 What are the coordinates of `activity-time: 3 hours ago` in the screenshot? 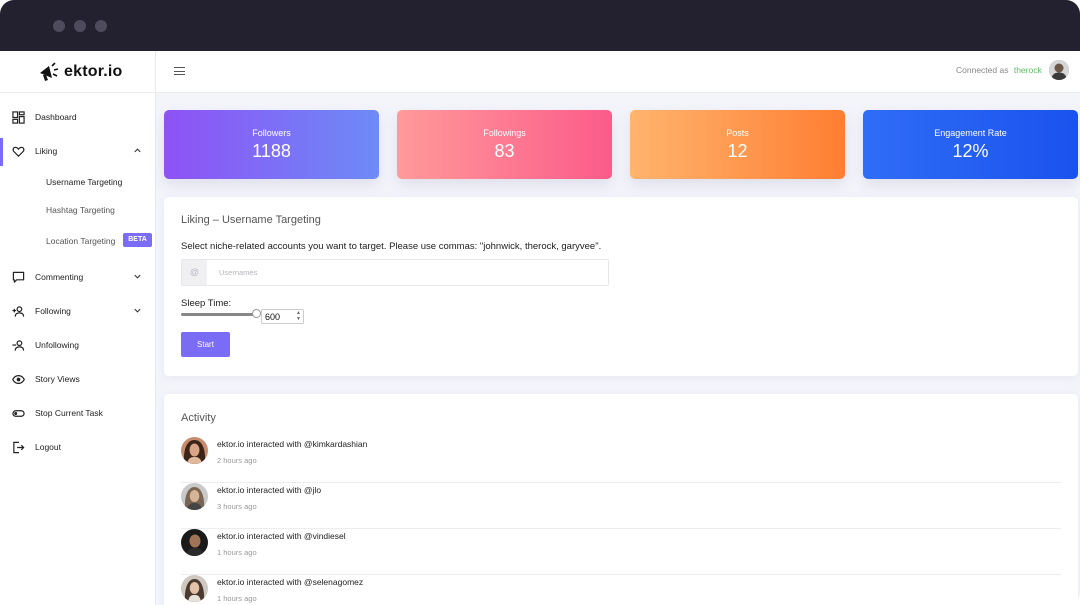 It's located at (237, 506).